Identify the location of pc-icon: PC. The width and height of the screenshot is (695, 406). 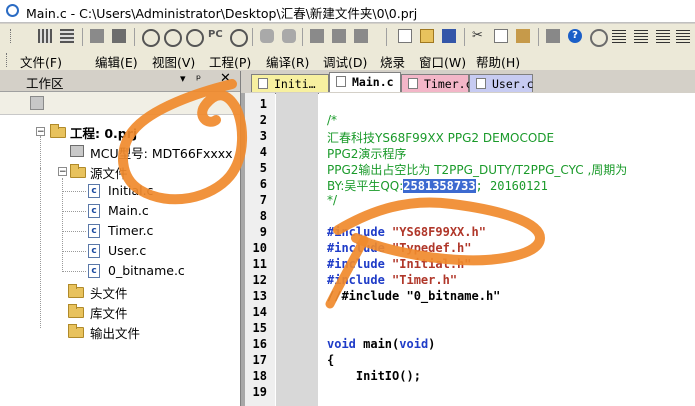
(215, 36).